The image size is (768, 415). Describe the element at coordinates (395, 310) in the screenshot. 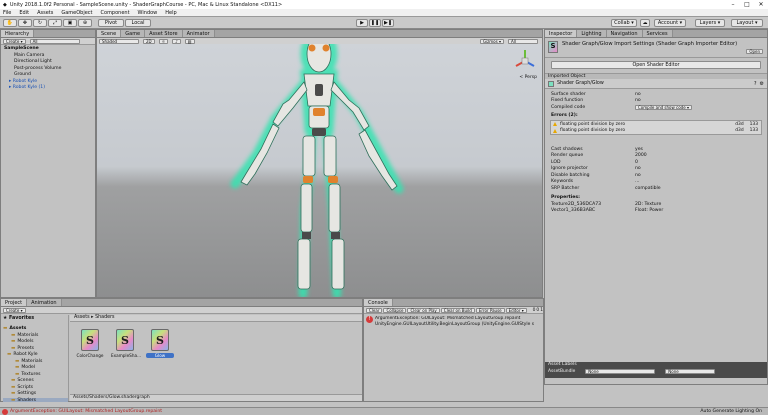

I see `console-toolbar-button: Collapse` at that location.